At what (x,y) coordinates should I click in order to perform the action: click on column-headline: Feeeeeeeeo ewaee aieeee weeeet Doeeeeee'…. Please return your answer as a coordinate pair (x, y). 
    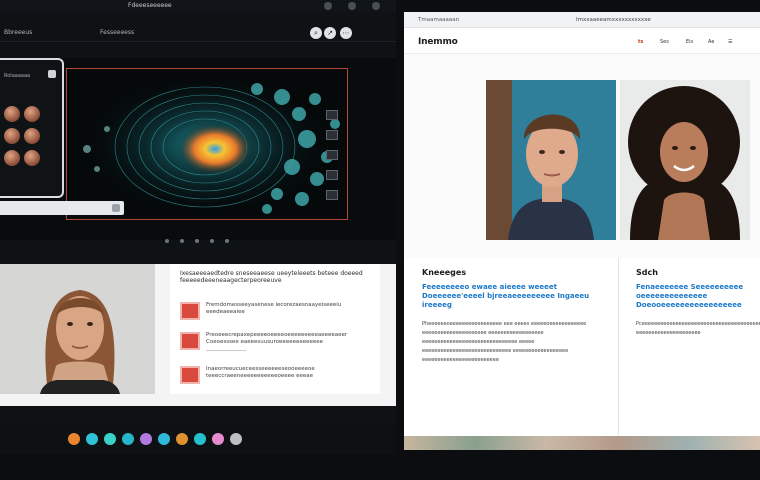
    Looking at the image, I should click on (514, 296).